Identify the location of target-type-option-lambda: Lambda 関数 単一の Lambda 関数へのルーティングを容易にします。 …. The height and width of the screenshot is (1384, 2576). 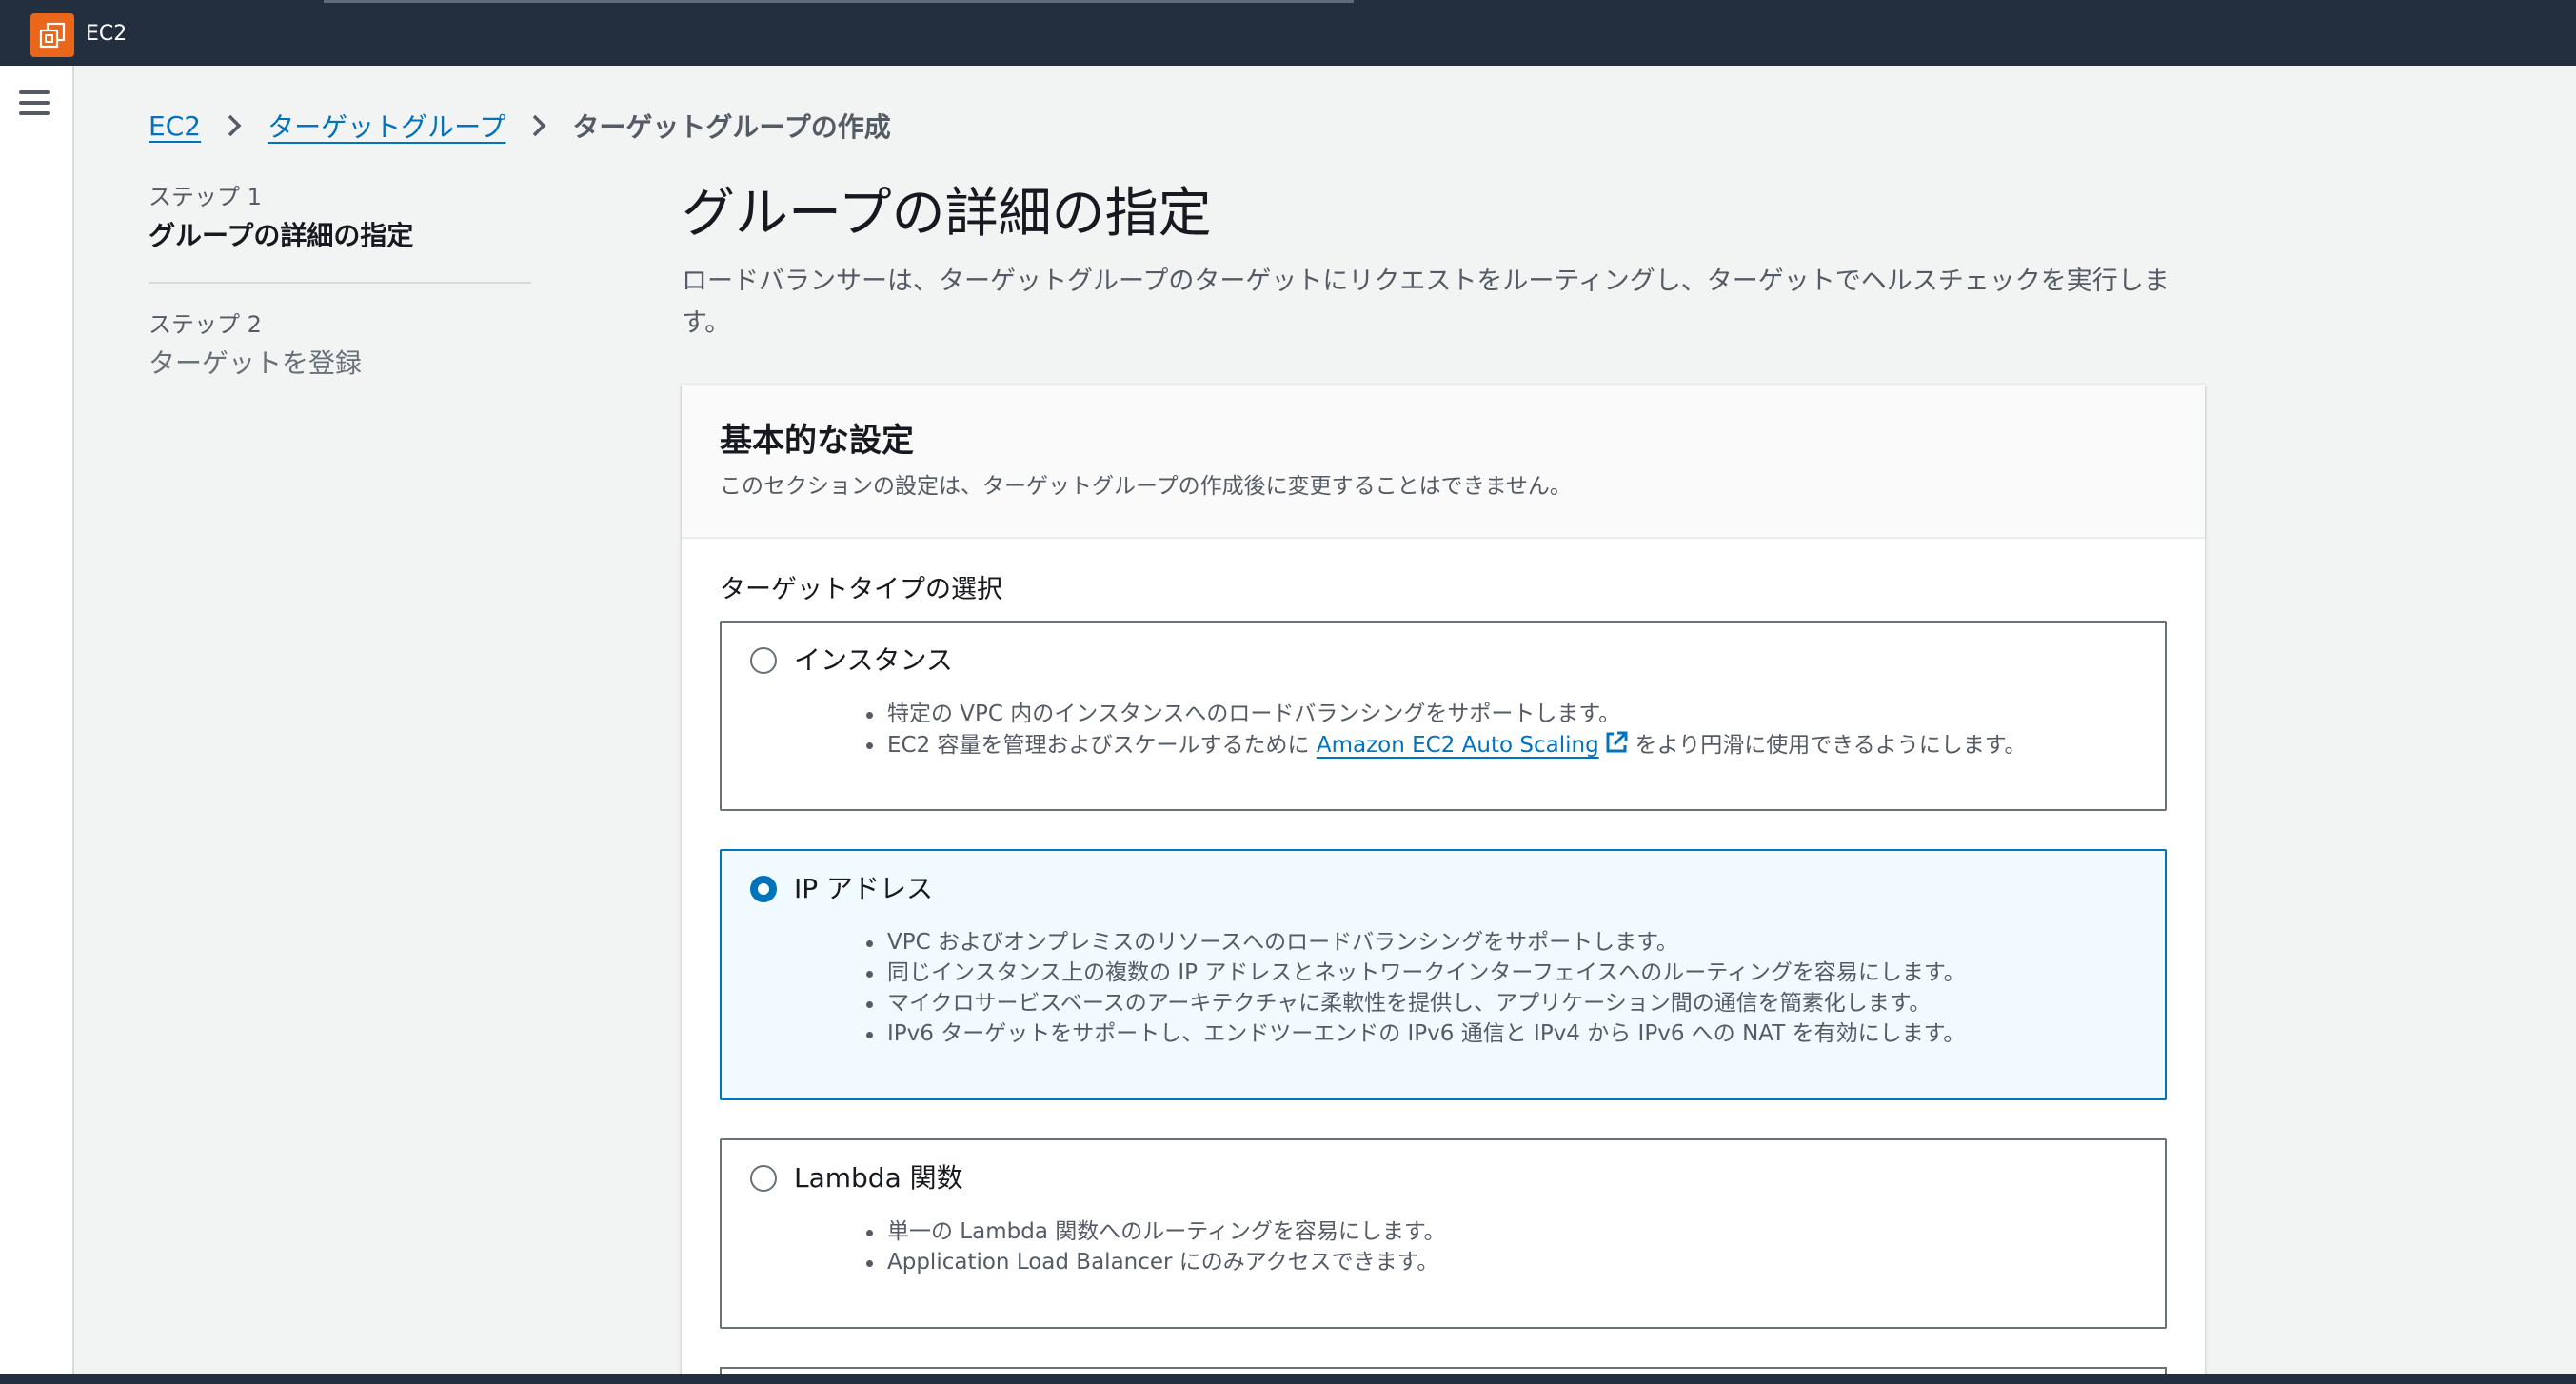
(1443, 1233).